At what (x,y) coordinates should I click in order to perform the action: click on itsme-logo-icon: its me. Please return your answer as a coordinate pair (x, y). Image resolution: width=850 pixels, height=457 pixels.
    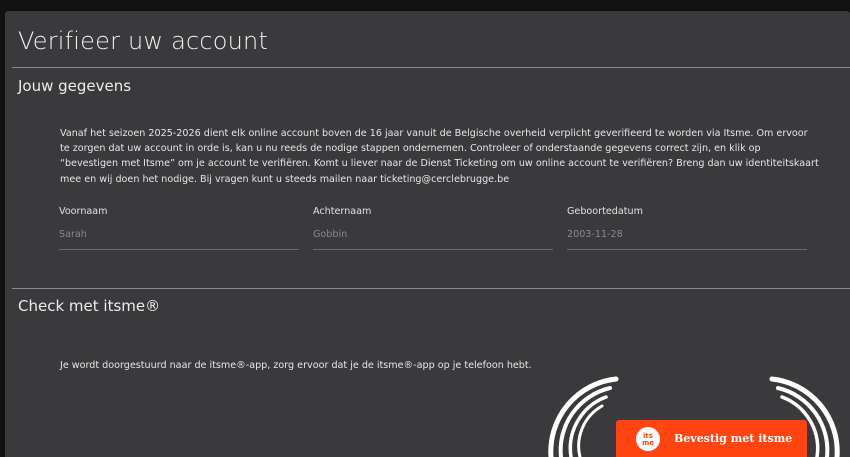
    Looking at the image, I should click on (648, 439).